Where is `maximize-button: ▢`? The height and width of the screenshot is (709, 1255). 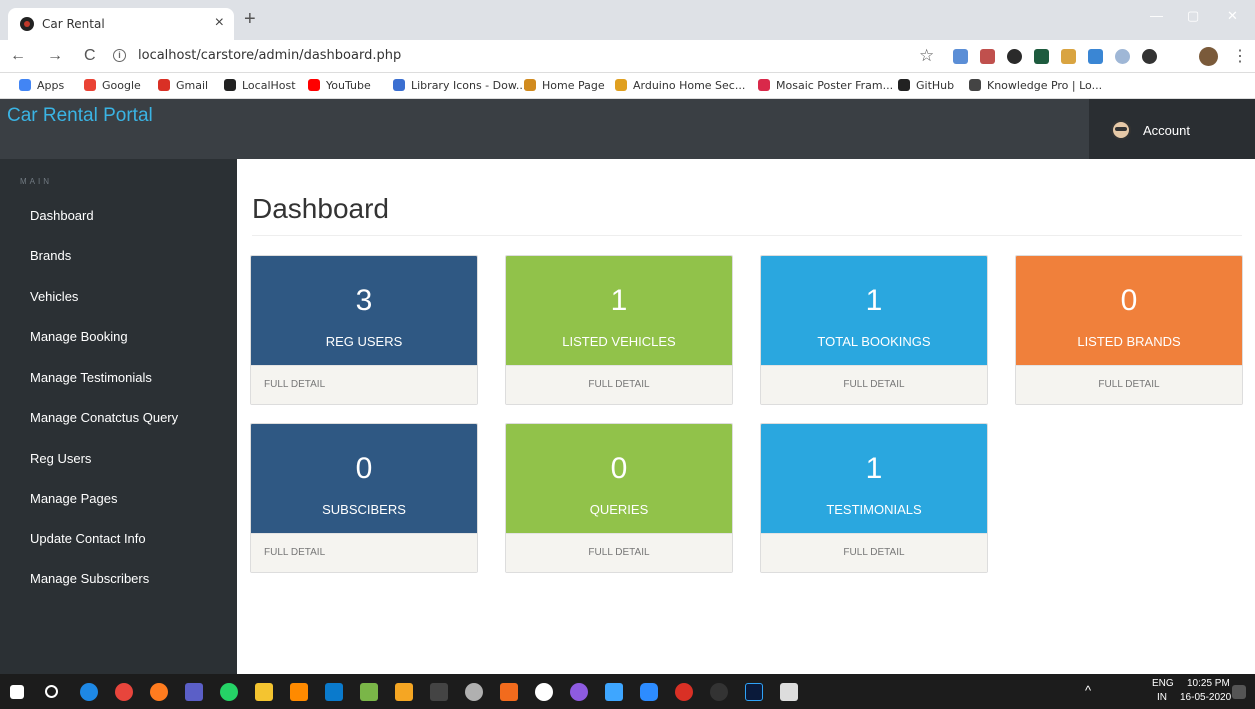
maximize-button: ▢ is located at coordinates (1193, 16).